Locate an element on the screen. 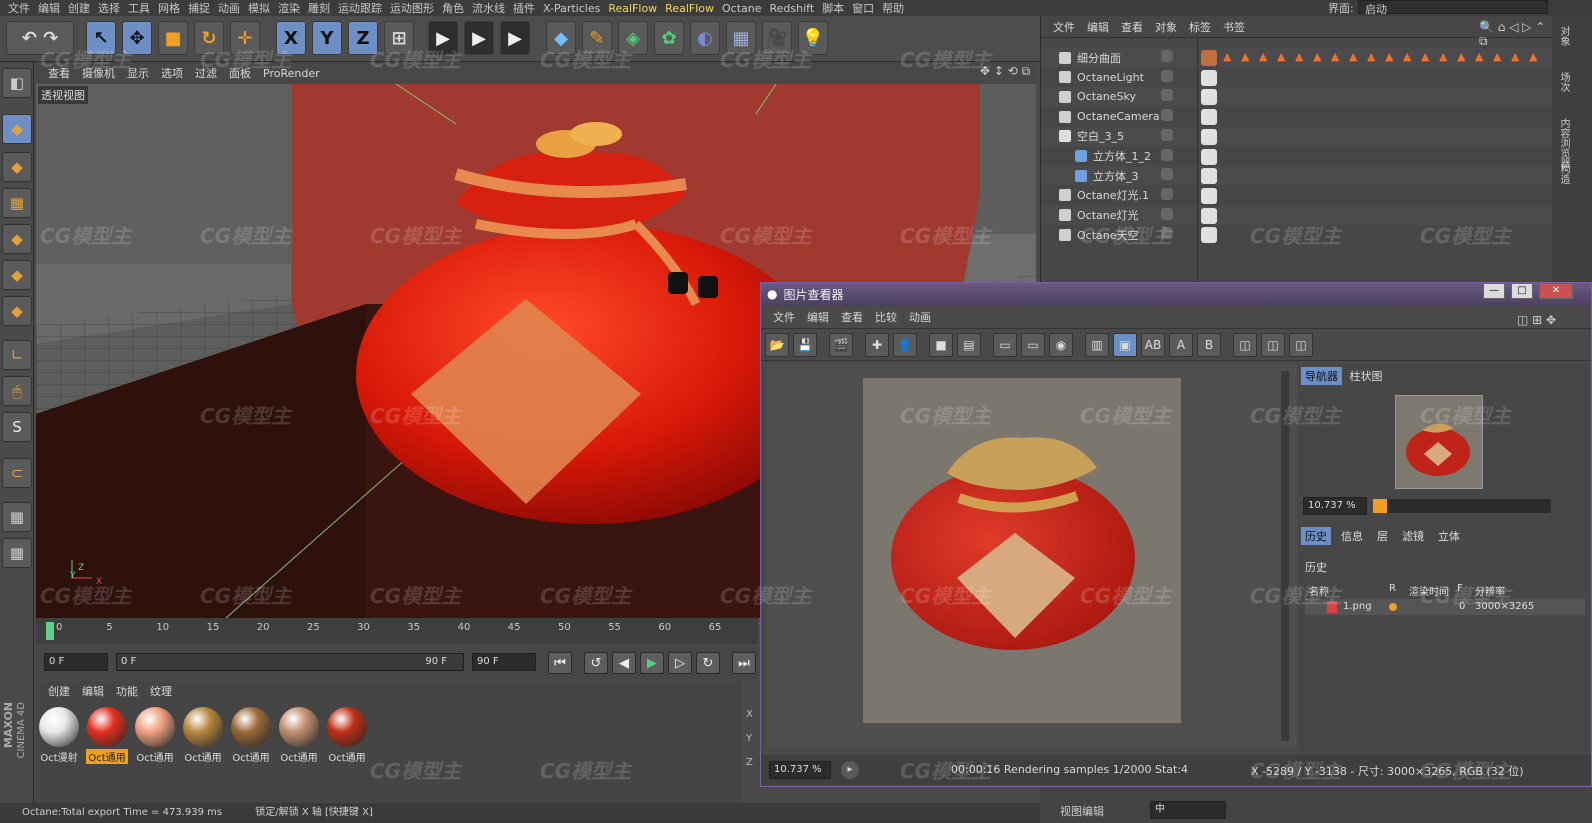 The image size is (1592, 823). info-tab: 历史 is located at coordinates (1316, 536).